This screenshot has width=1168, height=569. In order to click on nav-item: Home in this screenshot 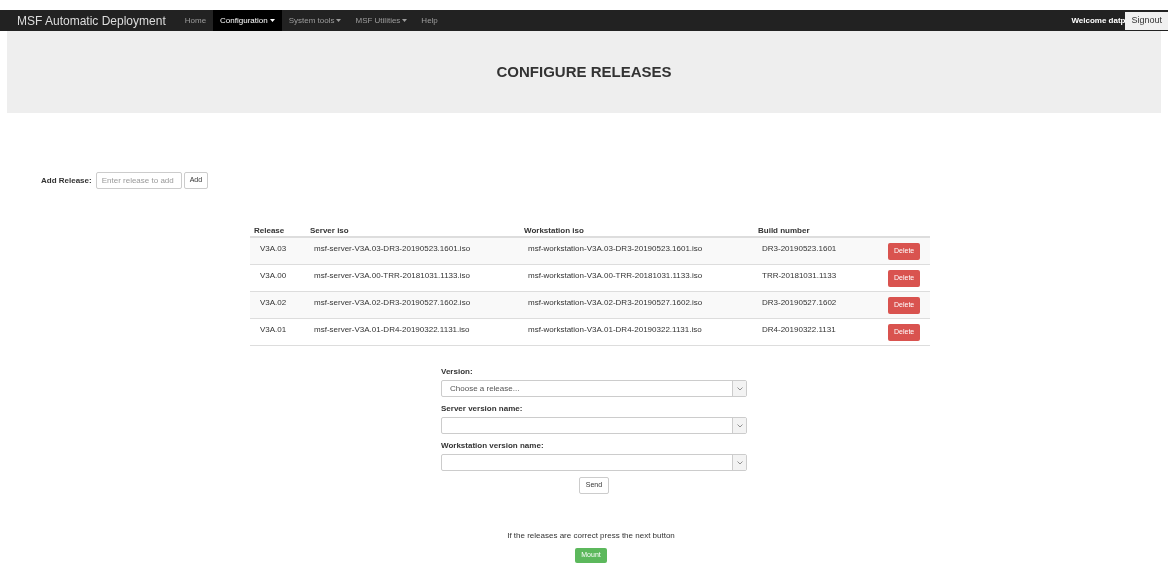, I will do `click(195, 20)`.